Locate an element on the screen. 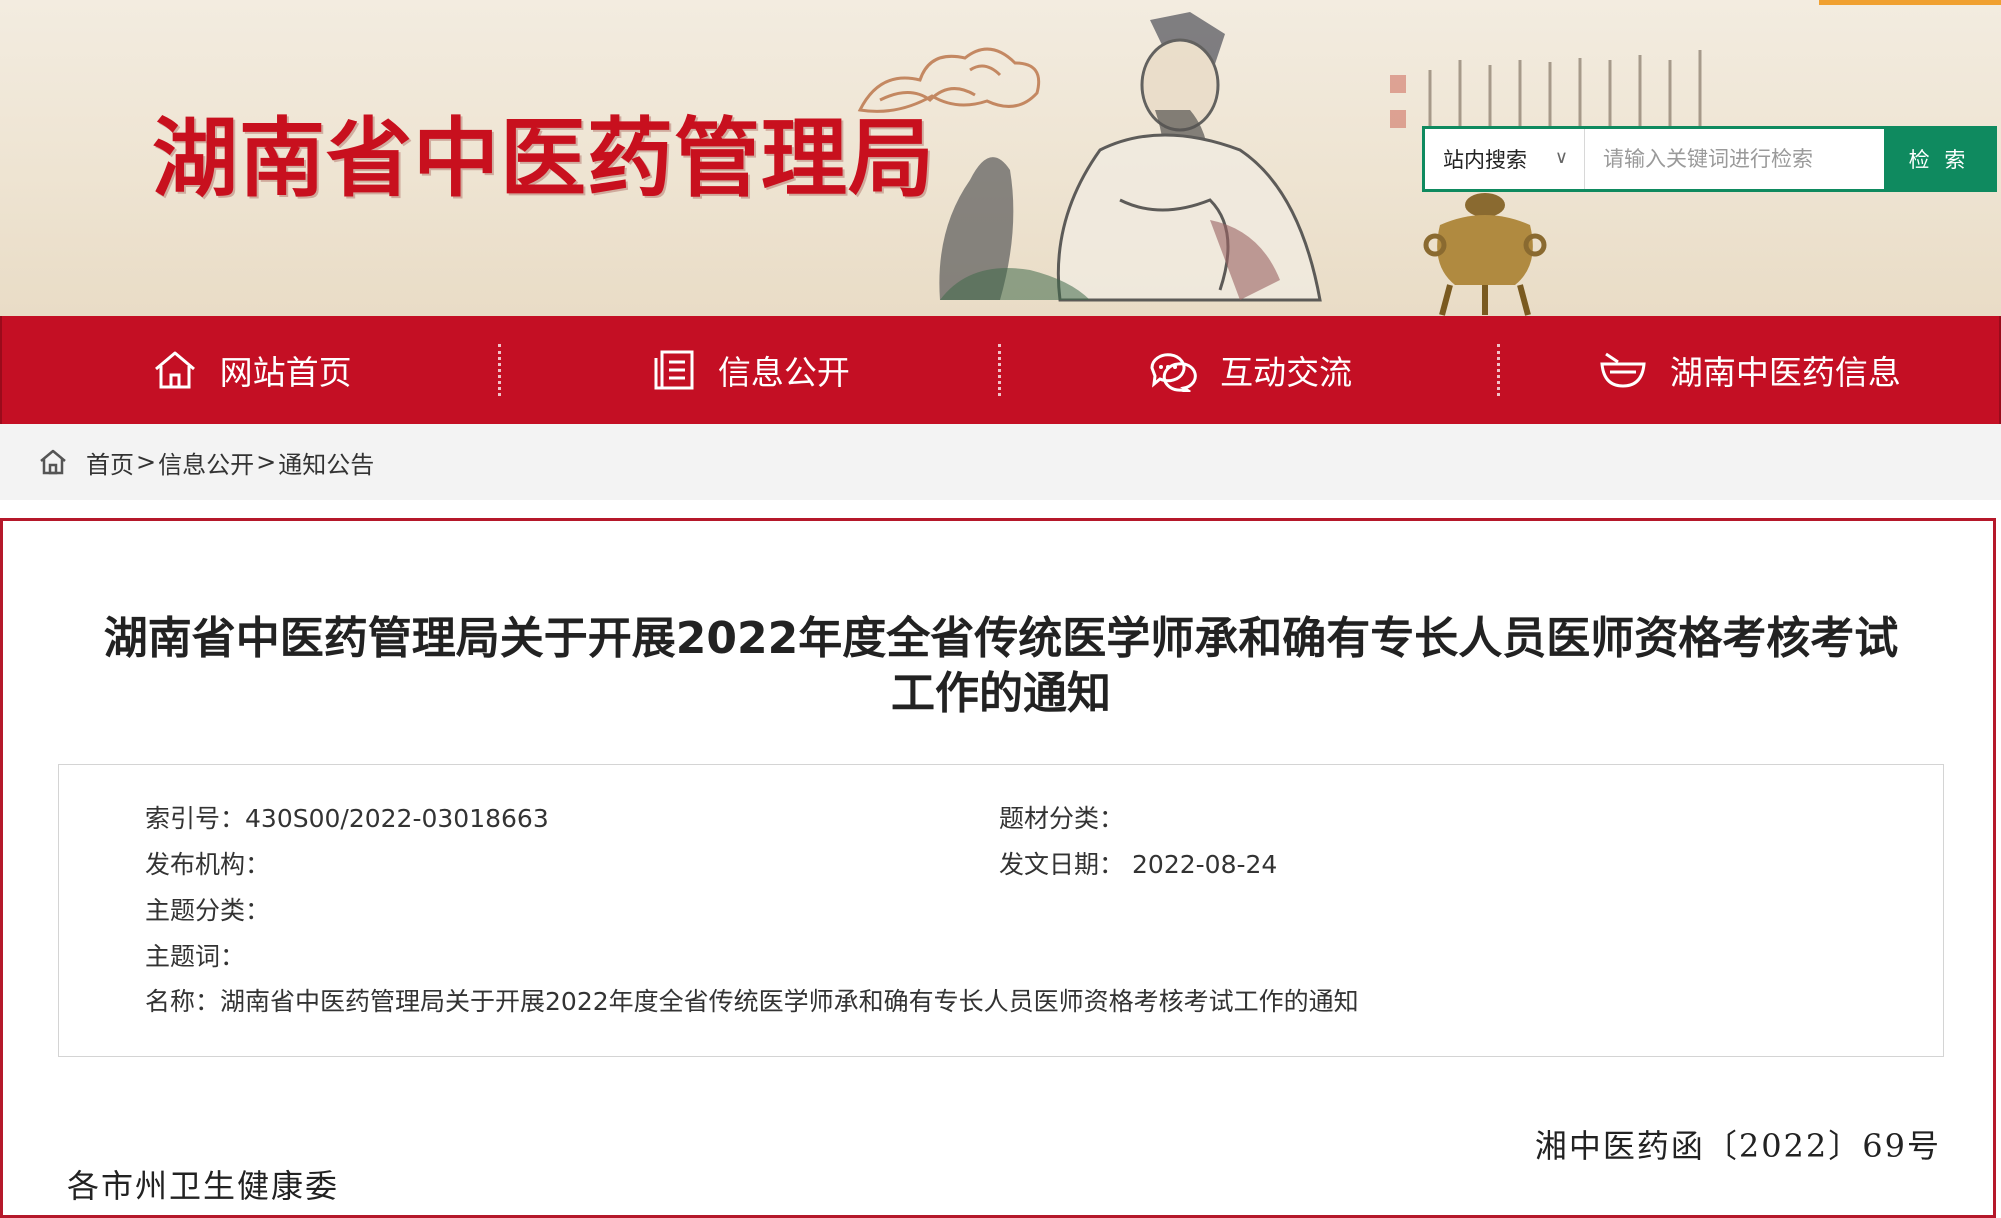 The height and width of the screenshot is (1218, 2001). main-nav: 网站首页 信息公开 互动交流 湖南中医药信息 is located at coordinates (1000, 370).